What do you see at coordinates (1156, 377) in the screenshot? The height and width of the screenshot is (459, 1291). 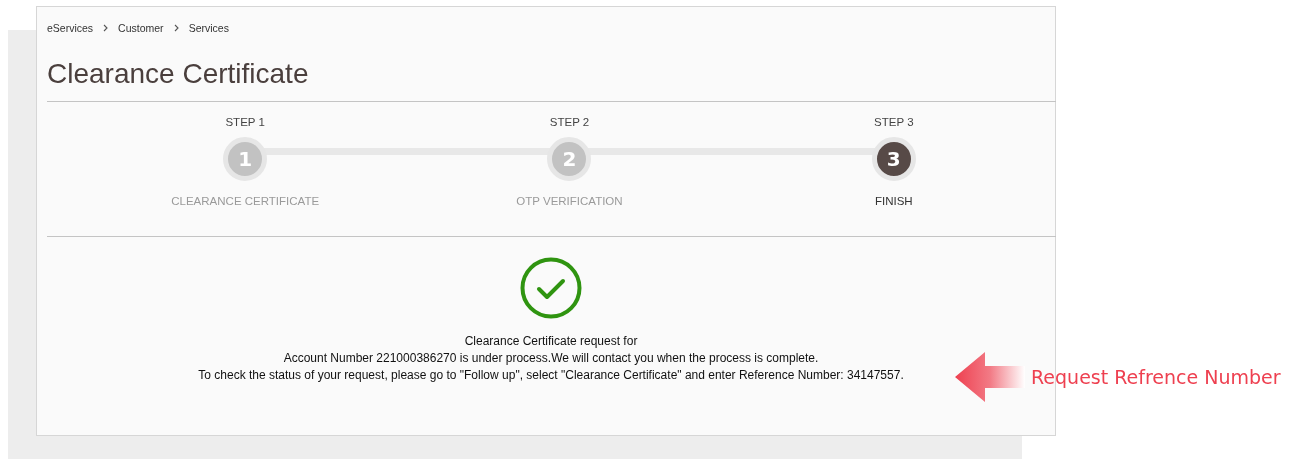 I see `annotation-label: Request Refrence Number` at bounding box center [1156, 377].